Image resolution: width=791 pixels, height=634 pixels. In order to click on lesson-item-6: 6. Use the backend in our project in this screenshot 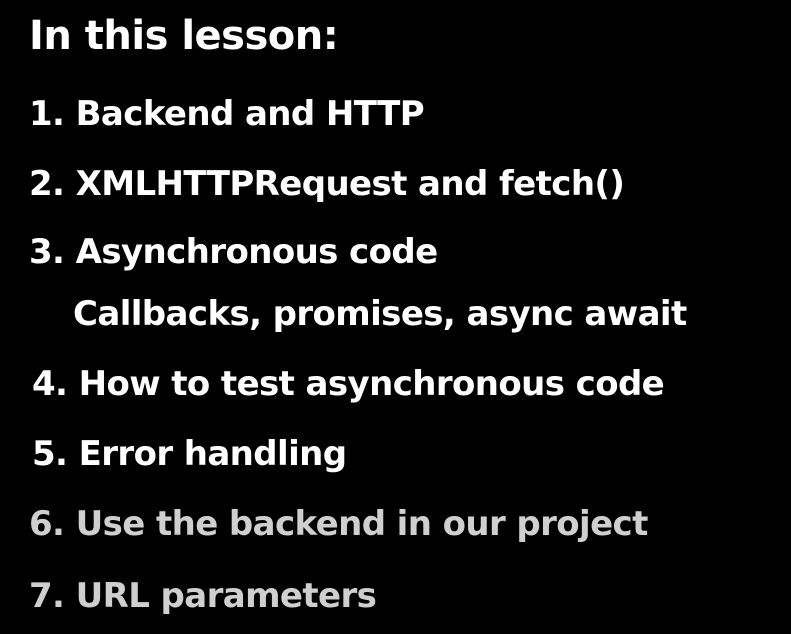, I will do `click(338, 524)`.